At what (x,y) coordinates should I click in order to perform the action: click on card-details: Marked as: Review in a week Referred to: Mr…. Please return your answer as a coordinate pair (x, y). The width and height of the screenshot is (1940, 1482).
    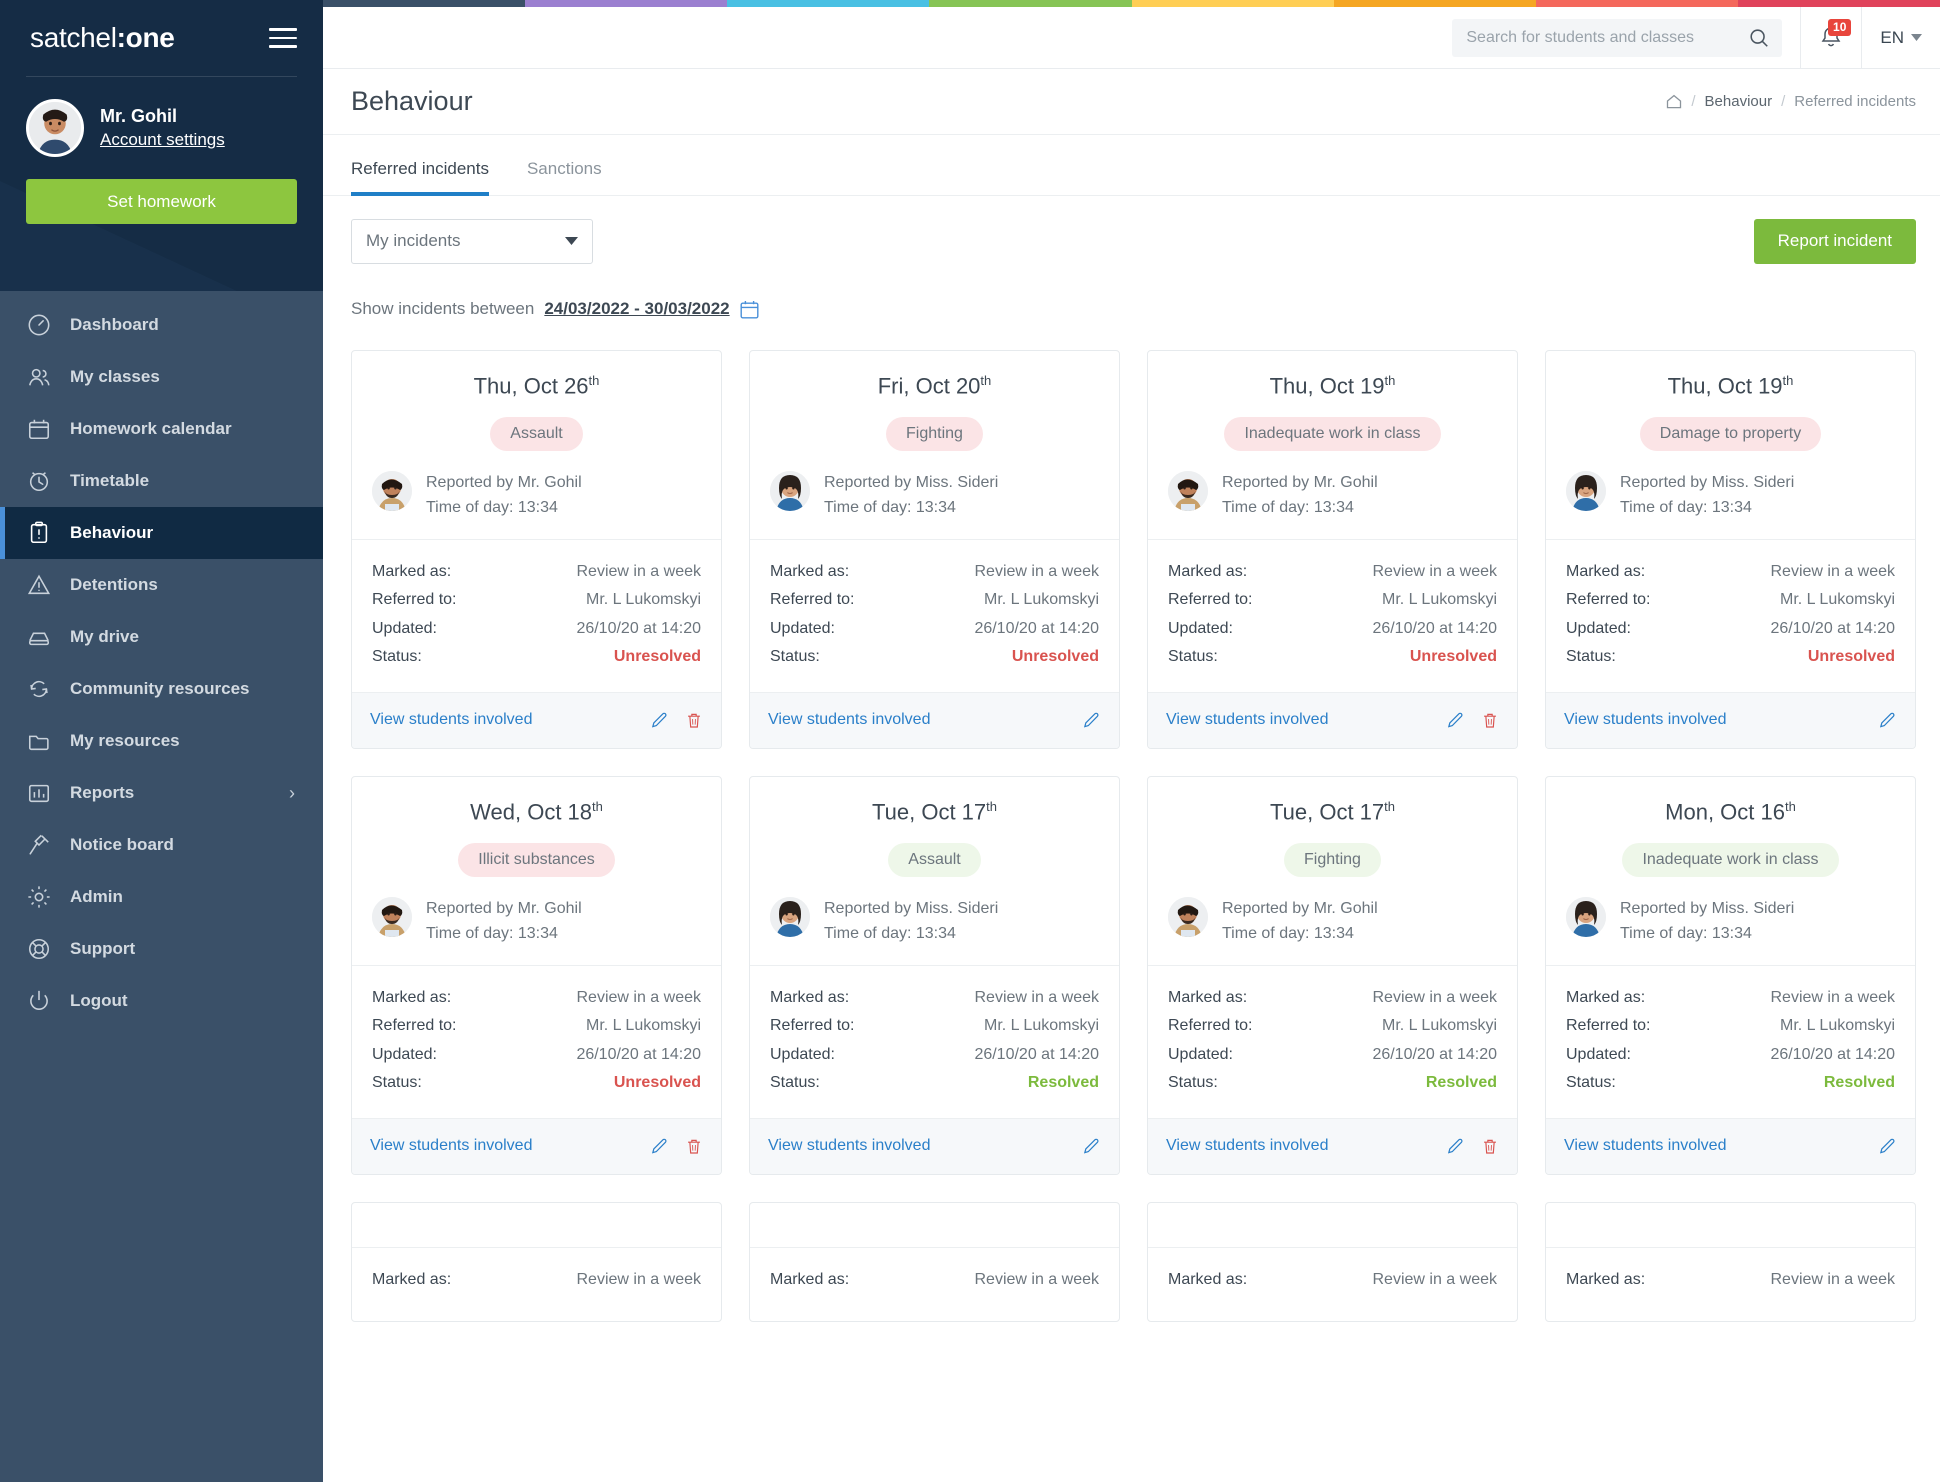
    Looking at the image, I should click on (1332, 1041).